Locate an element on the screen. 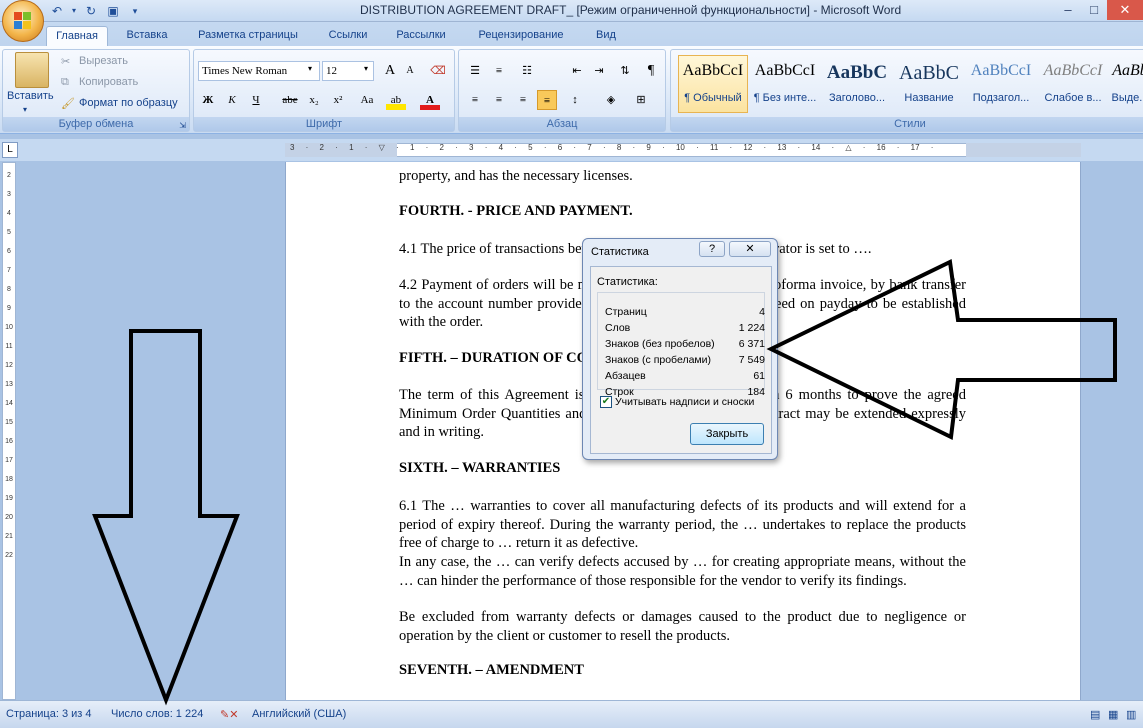 Image resolution: width=1143 pixels, height=728 pixels. save-icon: ▣ is located at coordinates (113, 11).